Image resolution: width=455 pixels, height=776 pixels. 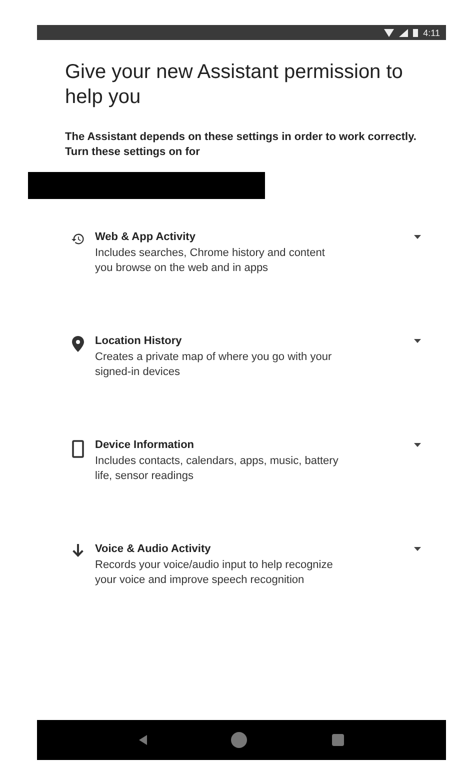 What do you see at coordinates (153, 549) in the screenshot?
I see `setting-title: Voice & Audio Activity` at bounding box center [153, 549].